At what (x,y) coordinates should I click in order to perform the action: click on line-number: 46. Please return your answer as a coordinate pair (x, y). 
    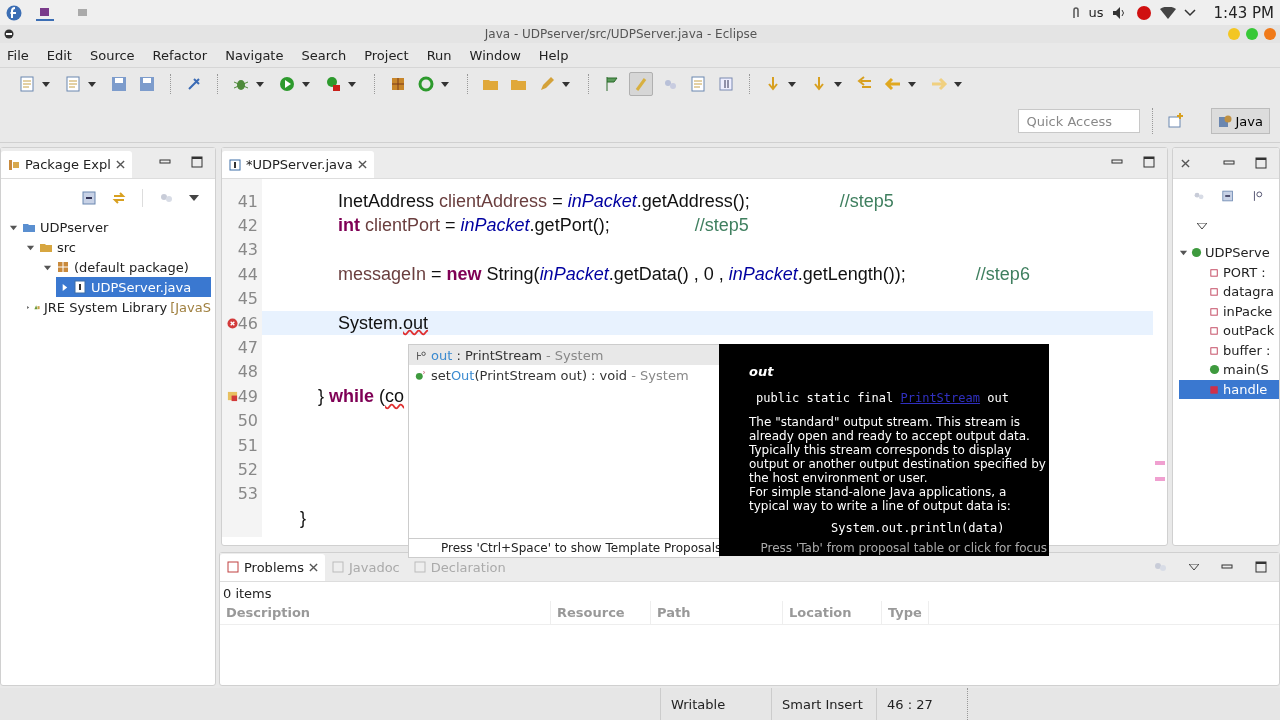
    Looking at the image, I should click on (247, 323).